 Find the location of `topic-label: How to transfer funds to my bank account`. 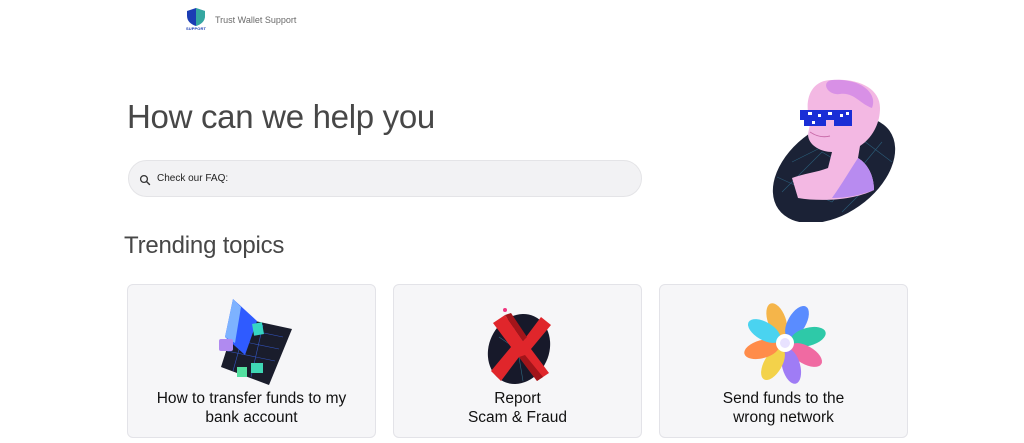

topic-label: How to transfer funds to my bank account is located at coordinates (251, 408).